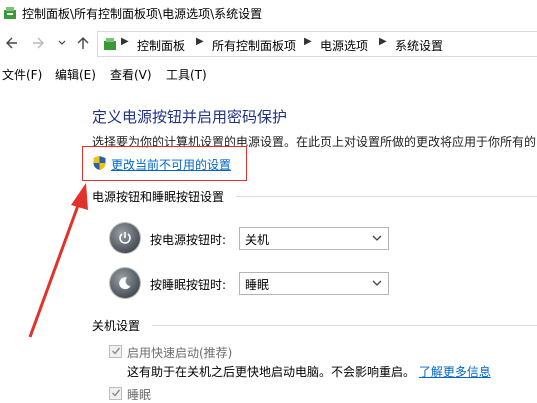 The width and height of the screenshot is (537, 403). I want to click on up-arrow-icon, so click(83, 44).